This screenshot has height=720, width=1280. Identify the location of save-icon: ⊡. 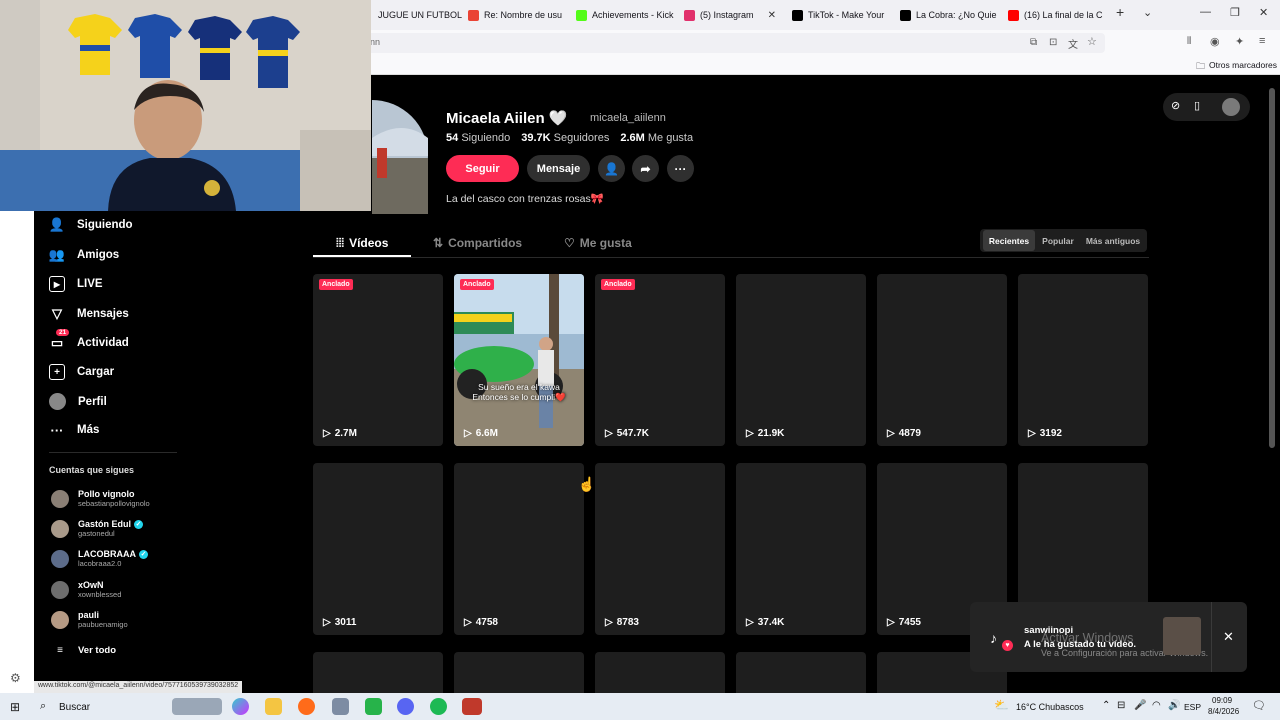
(1053, 42).